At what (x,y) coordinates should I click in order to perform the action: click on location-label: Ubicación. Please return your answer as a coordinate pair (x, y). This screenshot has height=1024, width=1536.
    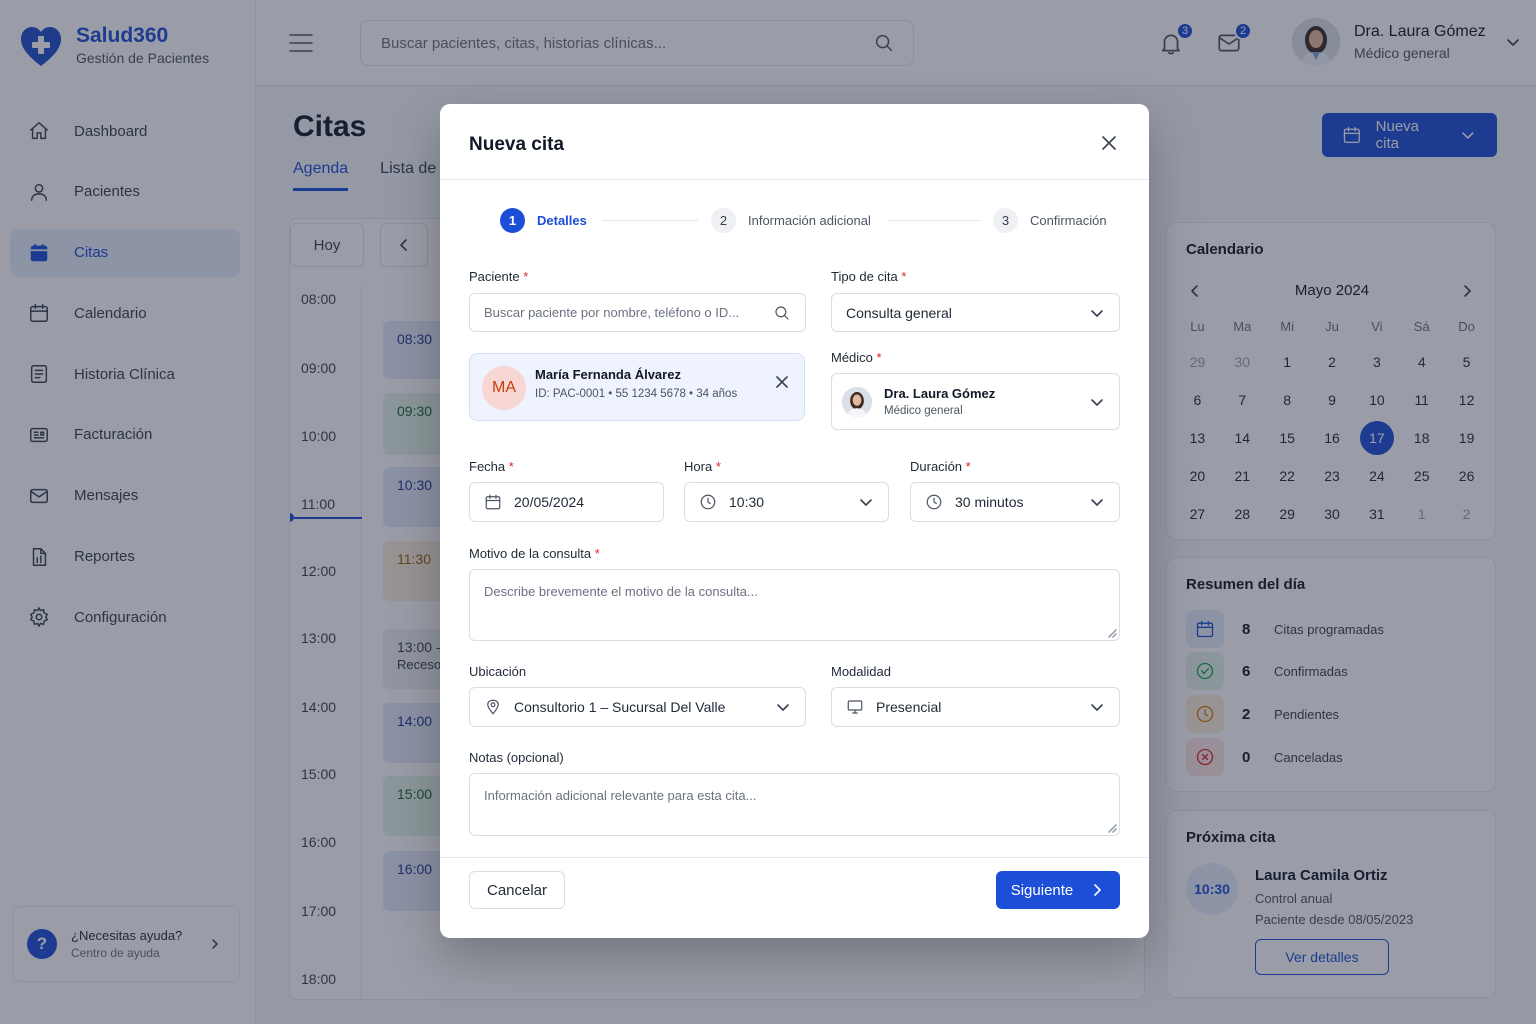
    Looking at the image, I should click on (498, 671).